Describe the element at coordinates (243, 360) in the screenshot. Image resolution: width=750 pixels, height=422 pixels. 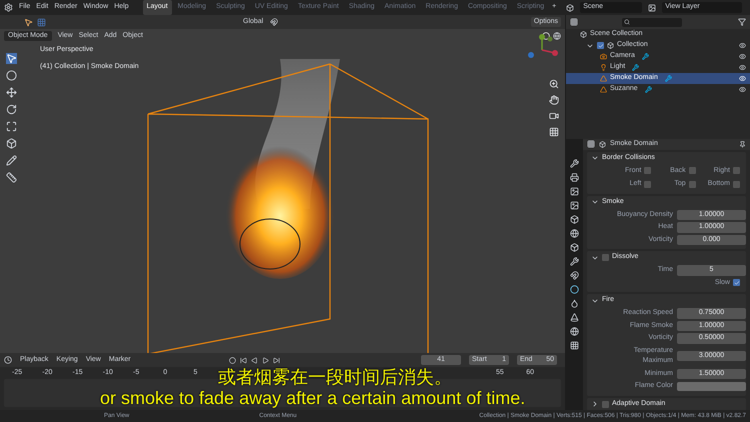
I see `jump-start-icon` at that location.